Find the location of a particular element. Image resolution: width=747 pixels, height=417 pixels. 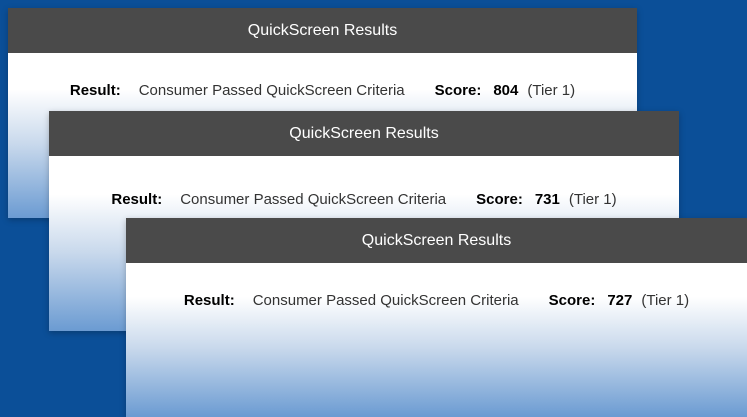

score-value: 804 is located at coordinates (506, 90).